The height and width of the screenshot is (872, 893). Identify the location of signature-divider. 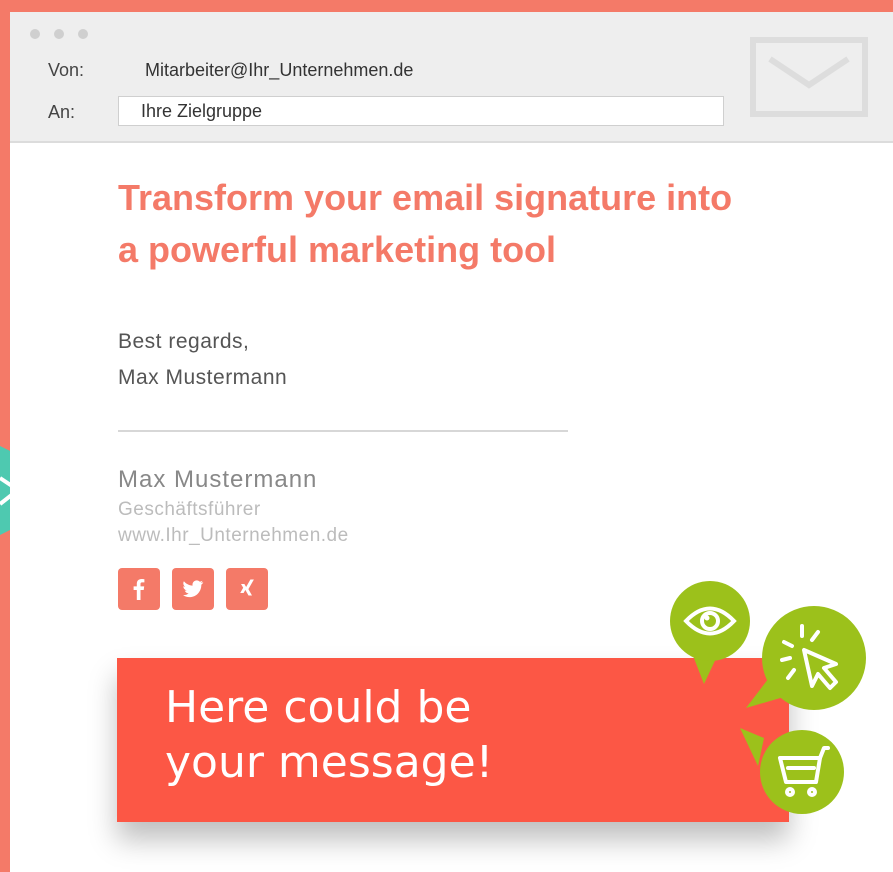
(343, 431).